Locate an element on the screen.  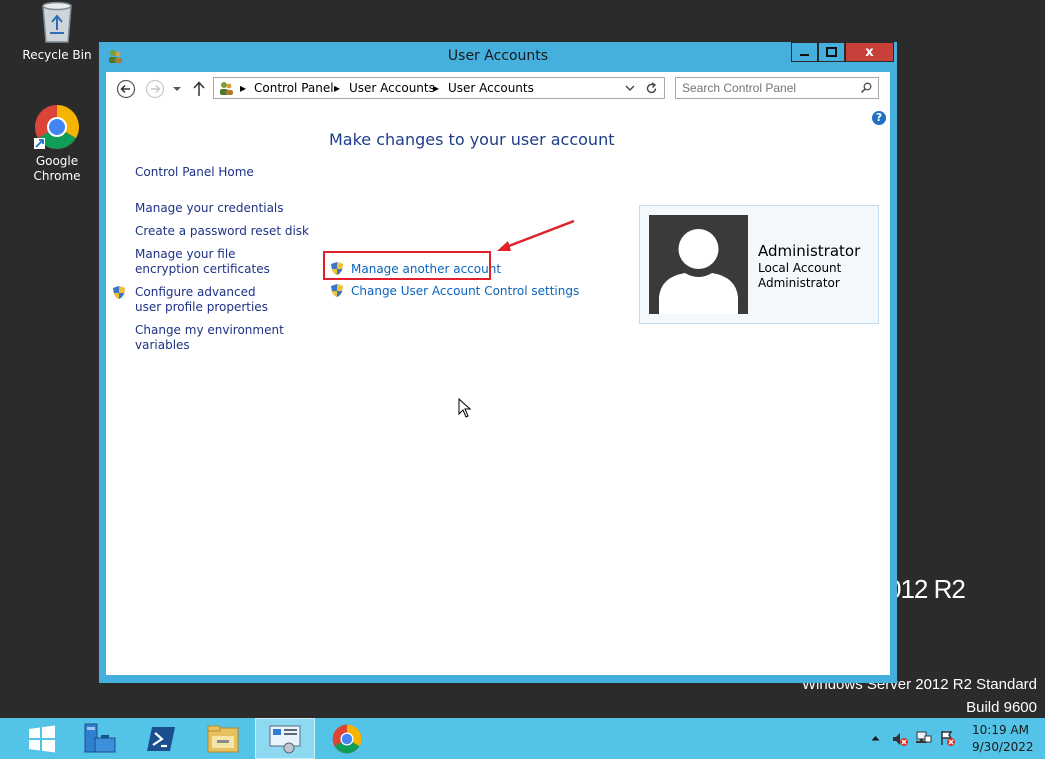
refresh-icon is located at coordinates (651, 88).